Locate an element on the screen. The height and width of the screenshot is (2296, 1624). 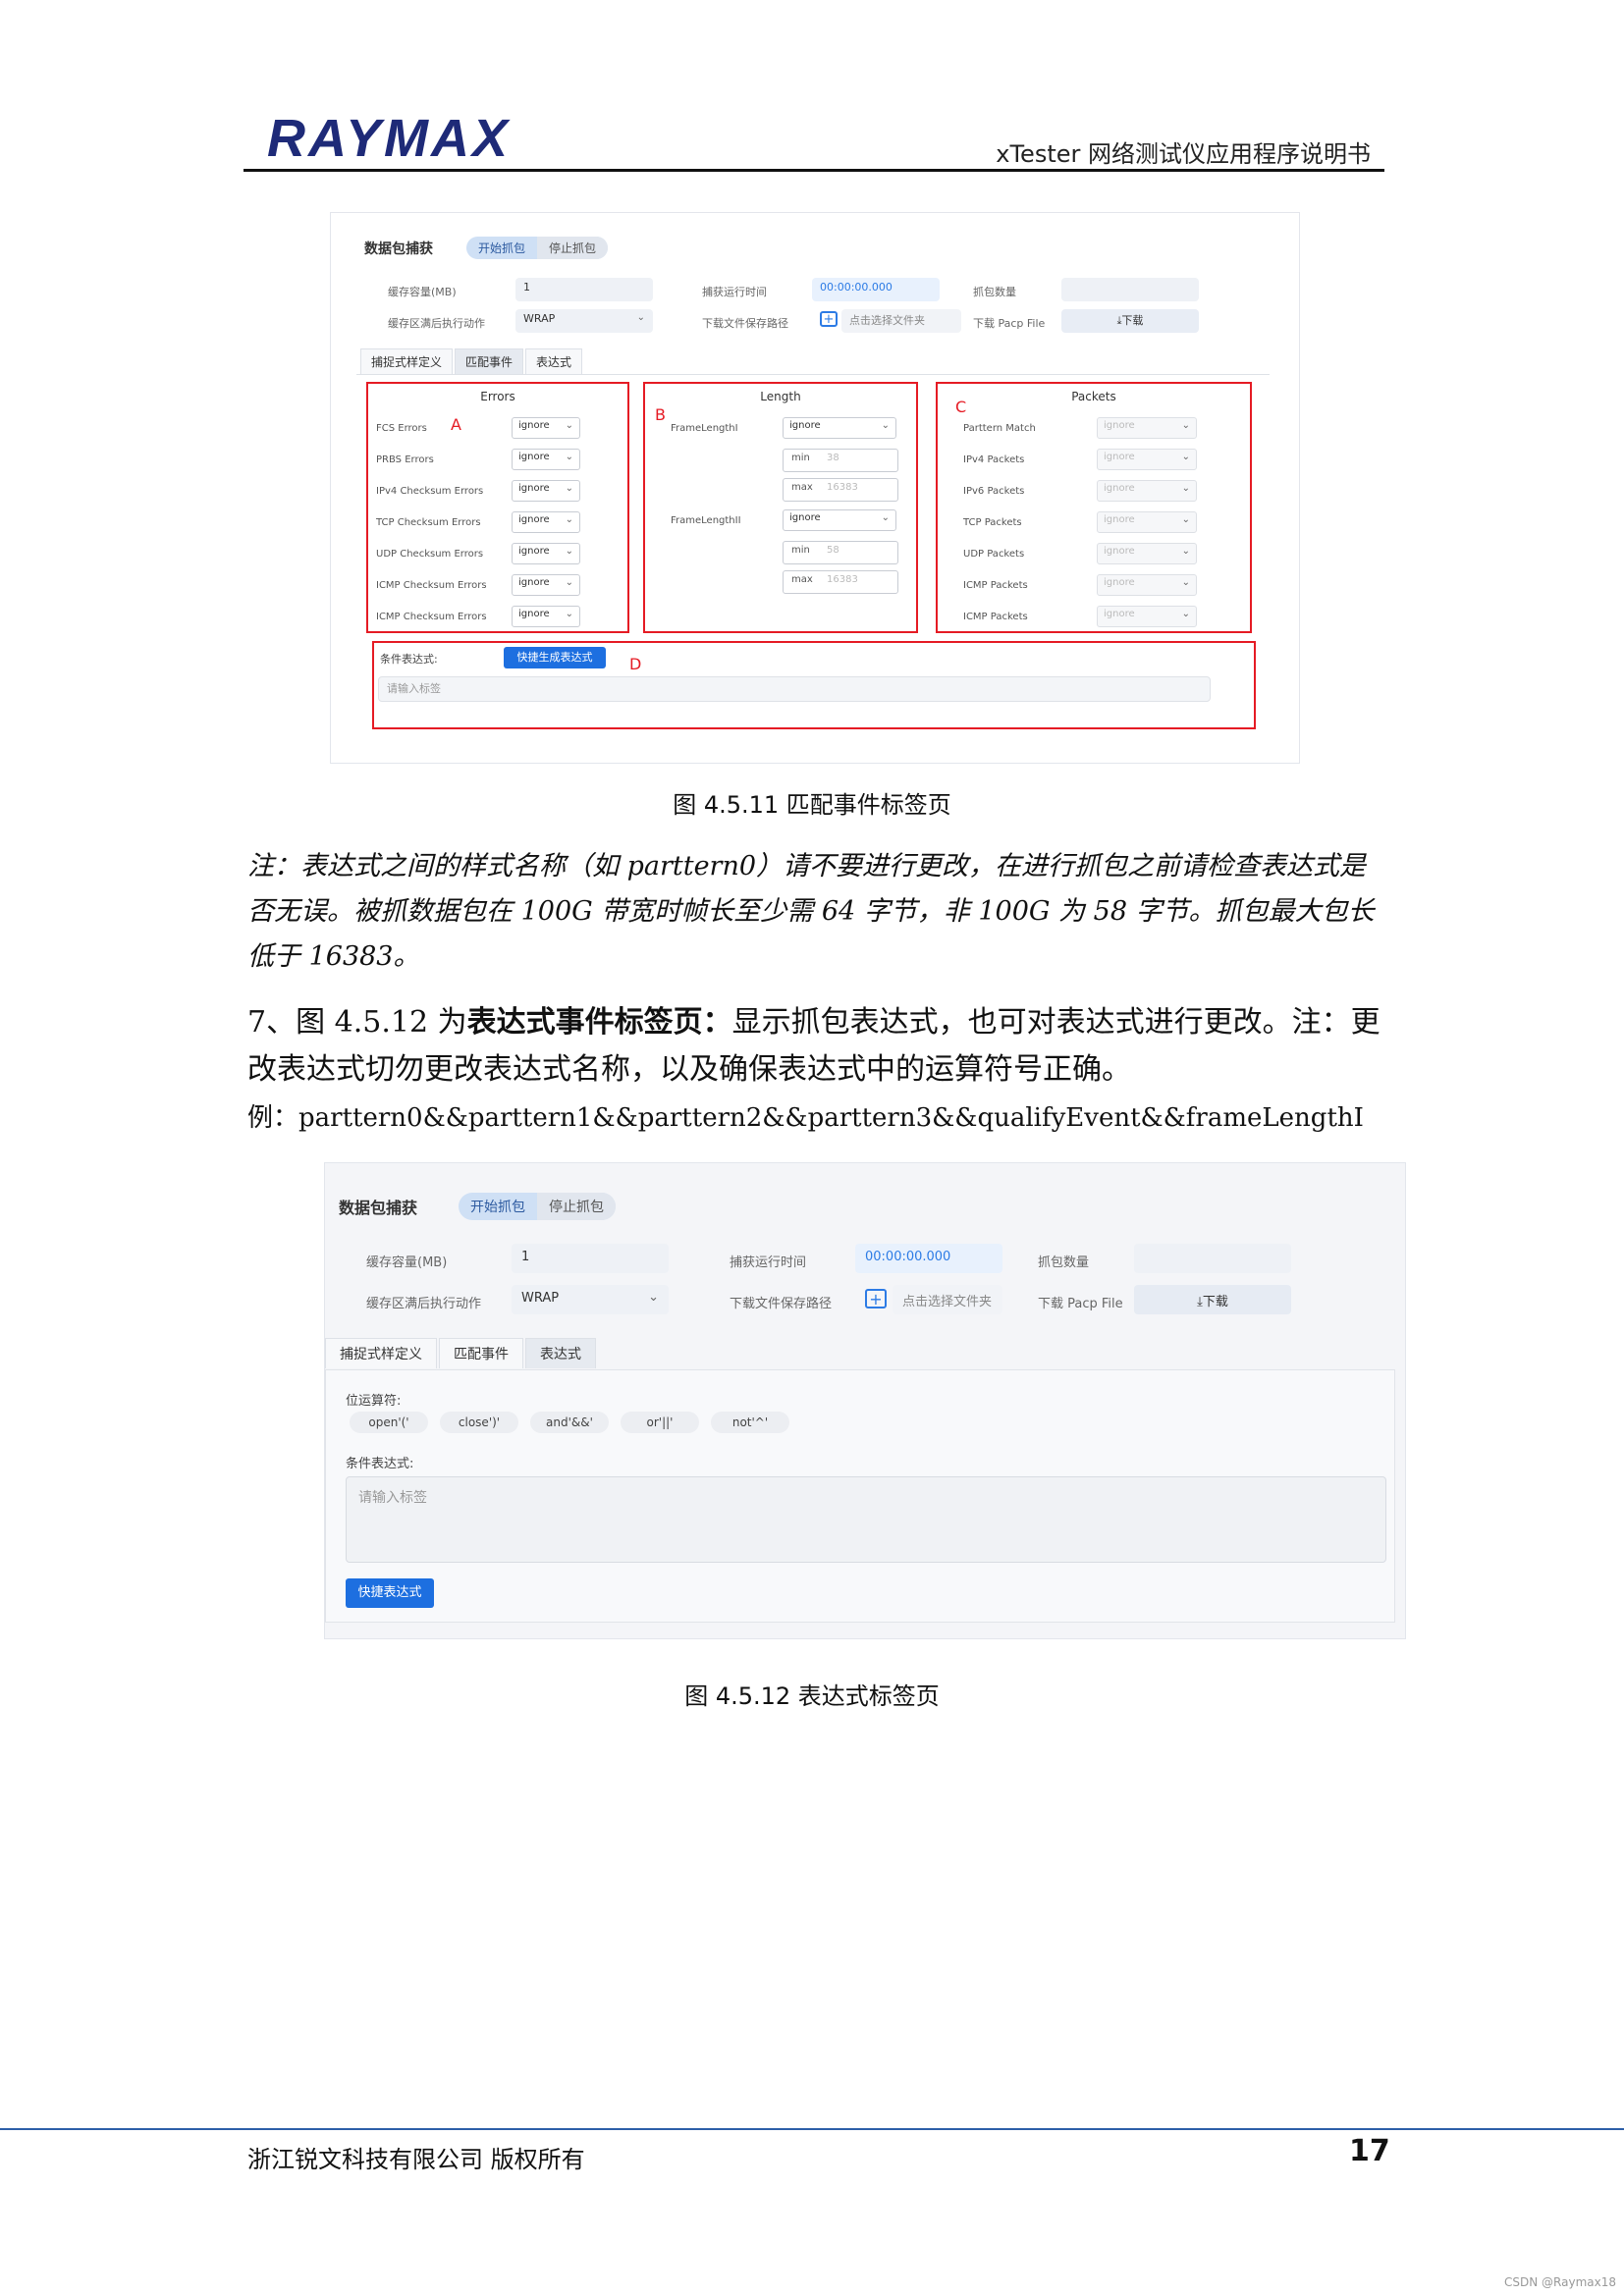
watermark: CSDN @Raymax18 is located at coordinates (1560, 2282).